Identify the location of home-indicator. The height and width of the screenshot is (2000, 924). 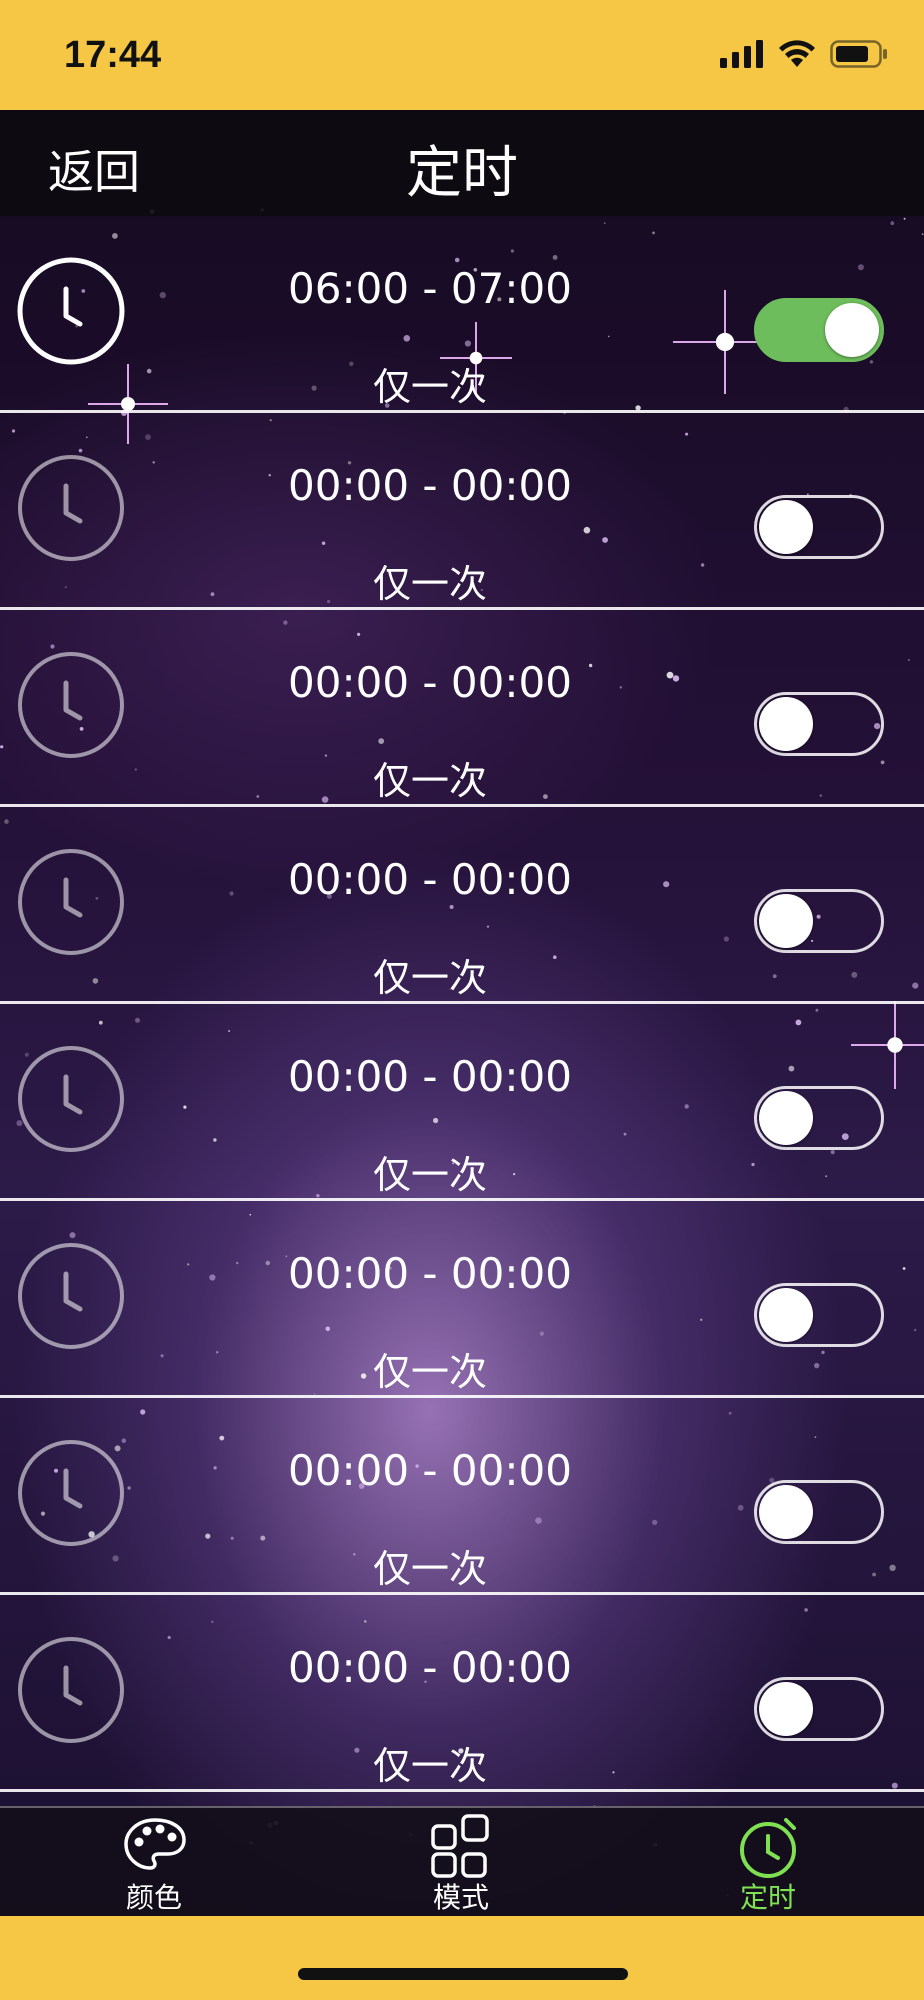
(463, 1974).